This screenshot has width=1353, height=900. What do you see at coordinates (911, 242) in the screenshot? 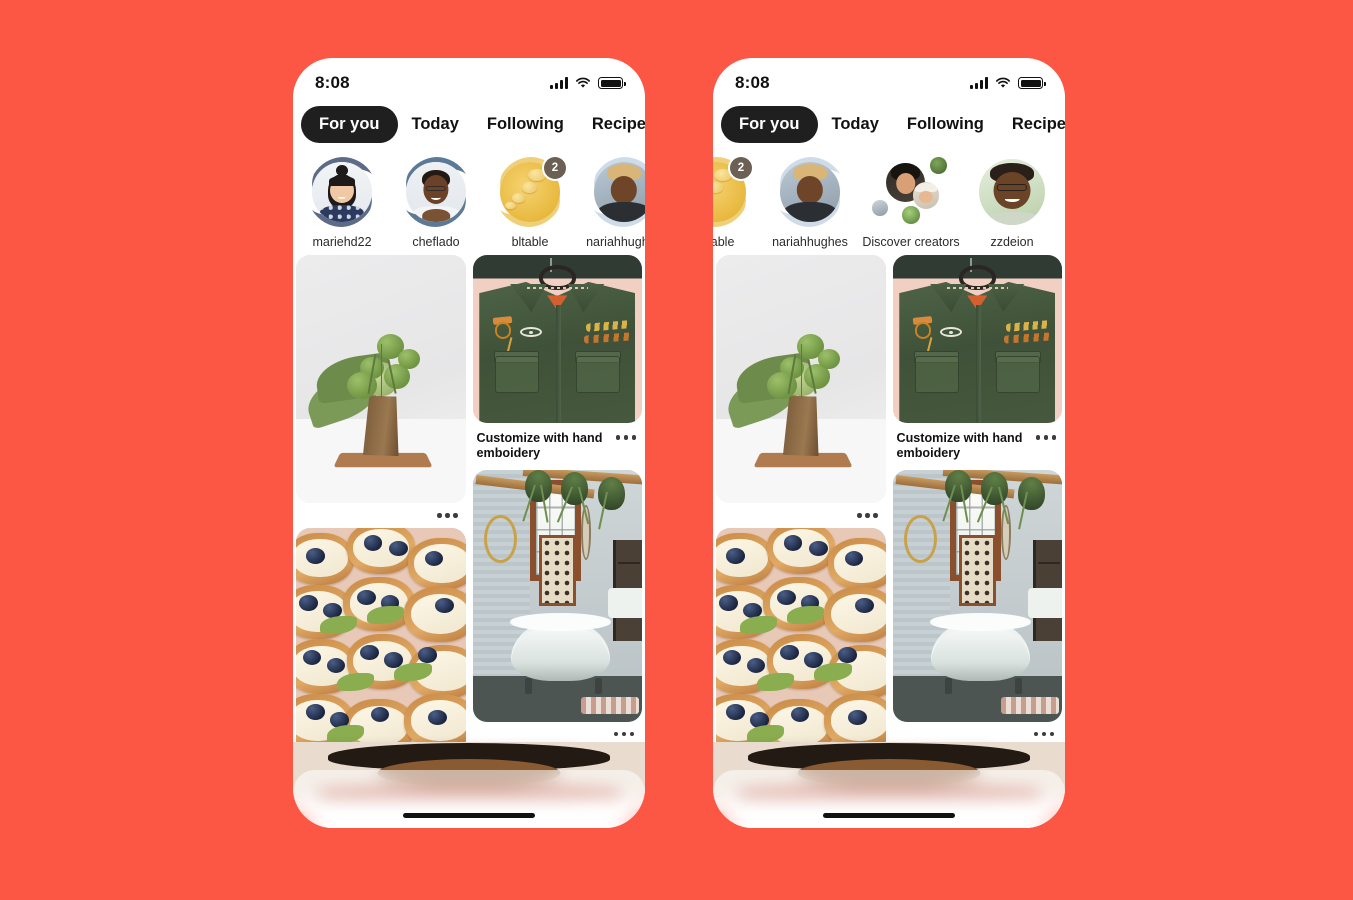
I see `story-username: Discover creators` at bounding box center [911, 242].